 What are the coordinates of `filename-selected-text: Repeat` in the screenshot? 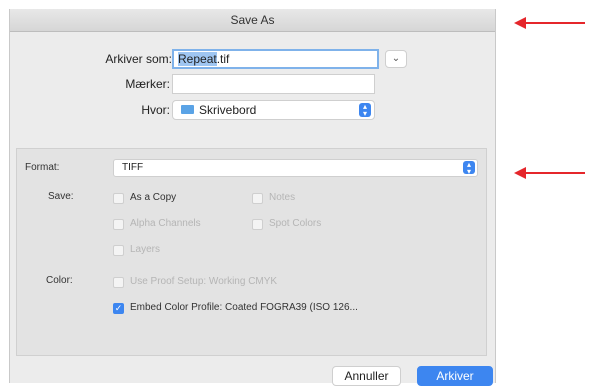 It's located at (197, 59).